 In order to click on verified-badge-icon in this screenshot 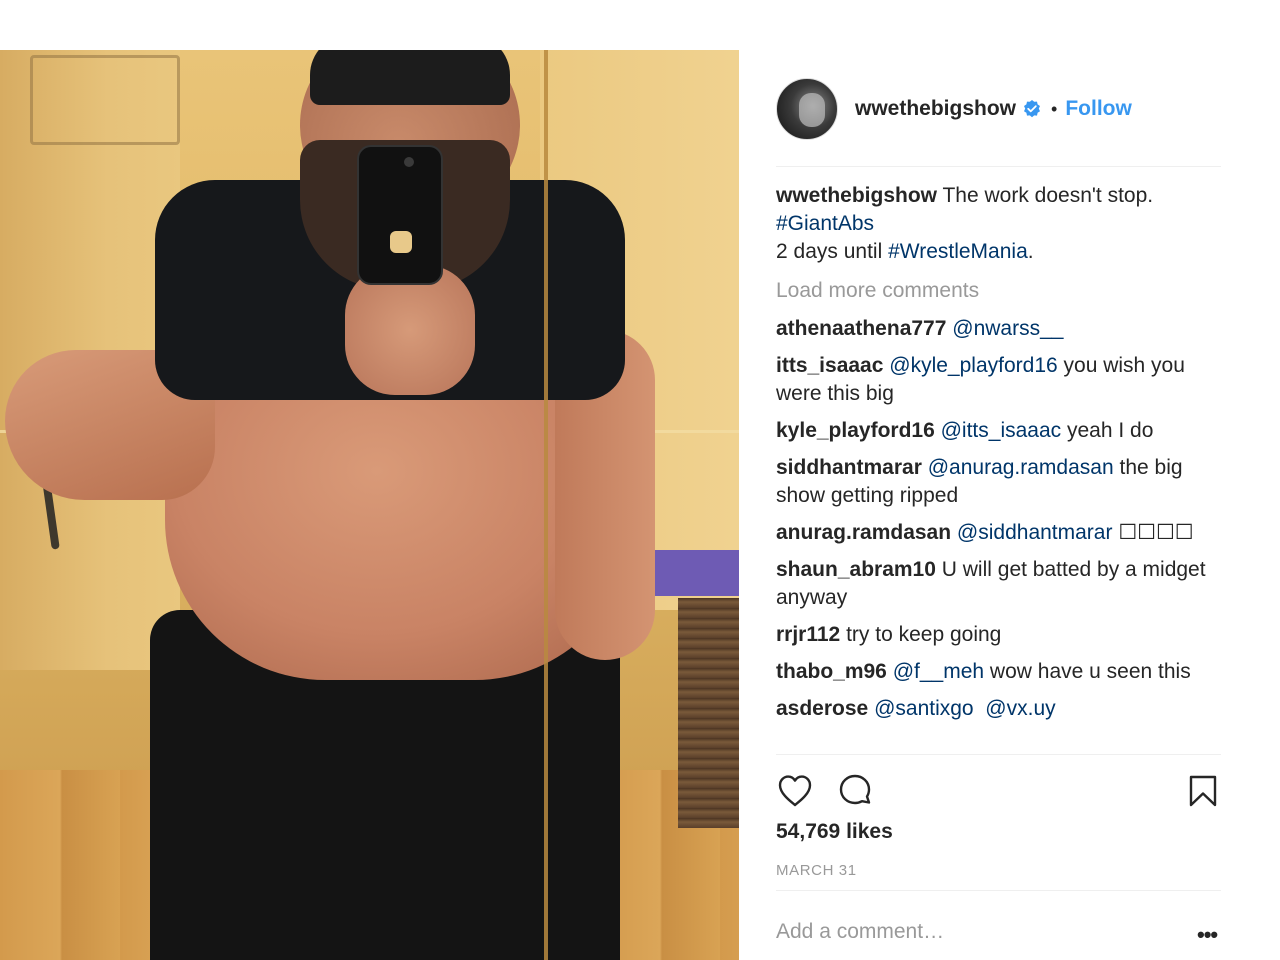, I will do `click(1032, 109)`.